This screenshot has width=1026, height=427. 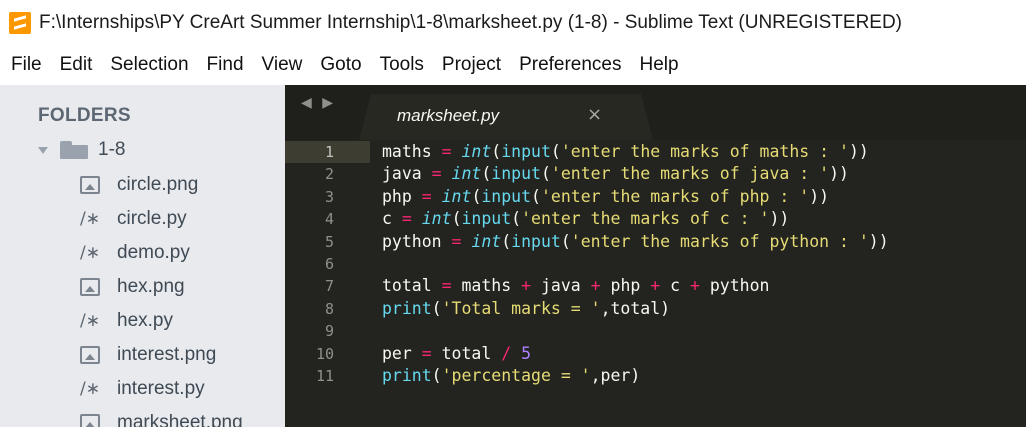 I want to click on menu-view: View, so click(x=282, y=65).